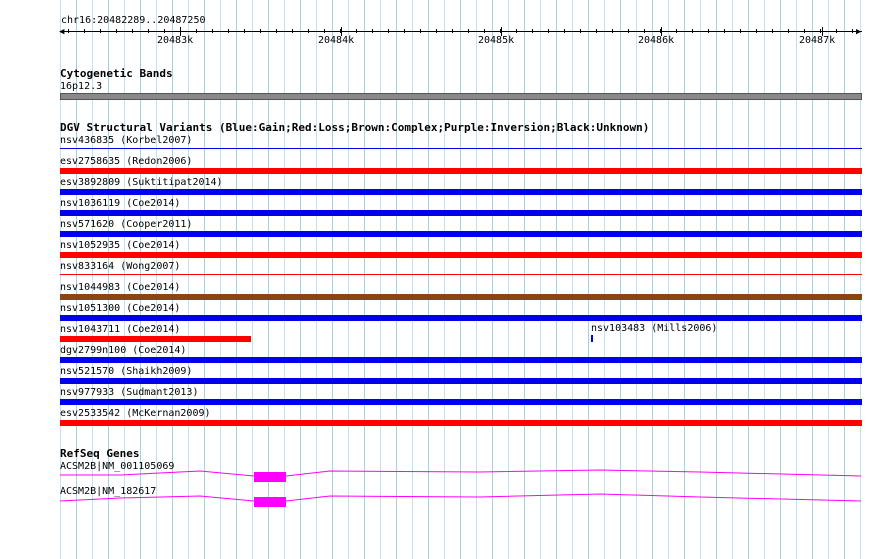 The height and width of the screenshot is (559, 890). I want to click on cytoband-label: 16p12.3, so click(81, 86).